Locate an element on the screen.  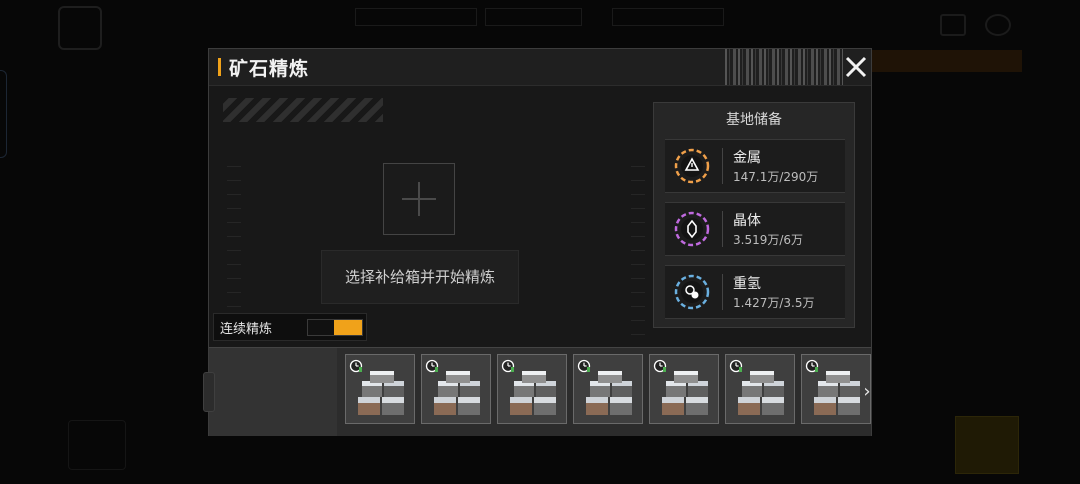
dialog-title: 矿石精炼 is located at coordinates (269, 69).